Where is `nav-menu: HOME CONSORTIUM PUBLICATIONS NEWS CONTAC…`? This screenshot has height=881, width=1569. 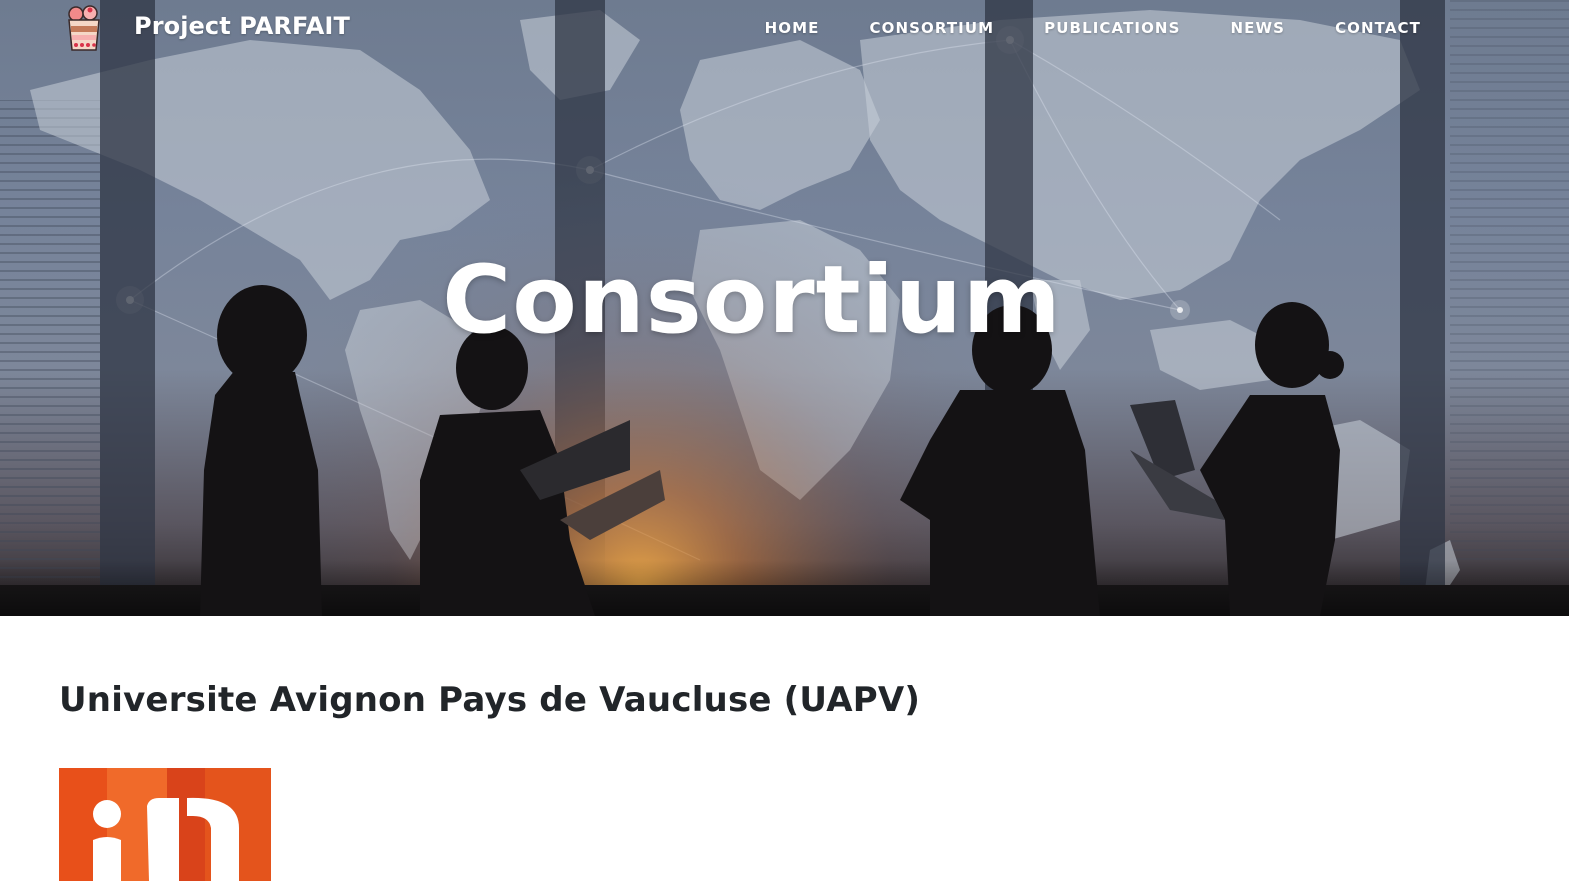
nav-menu: HOME CONSORTIUM PUBLICATIONS NEWS CONTAC… is located at coordinates (1068, 28).